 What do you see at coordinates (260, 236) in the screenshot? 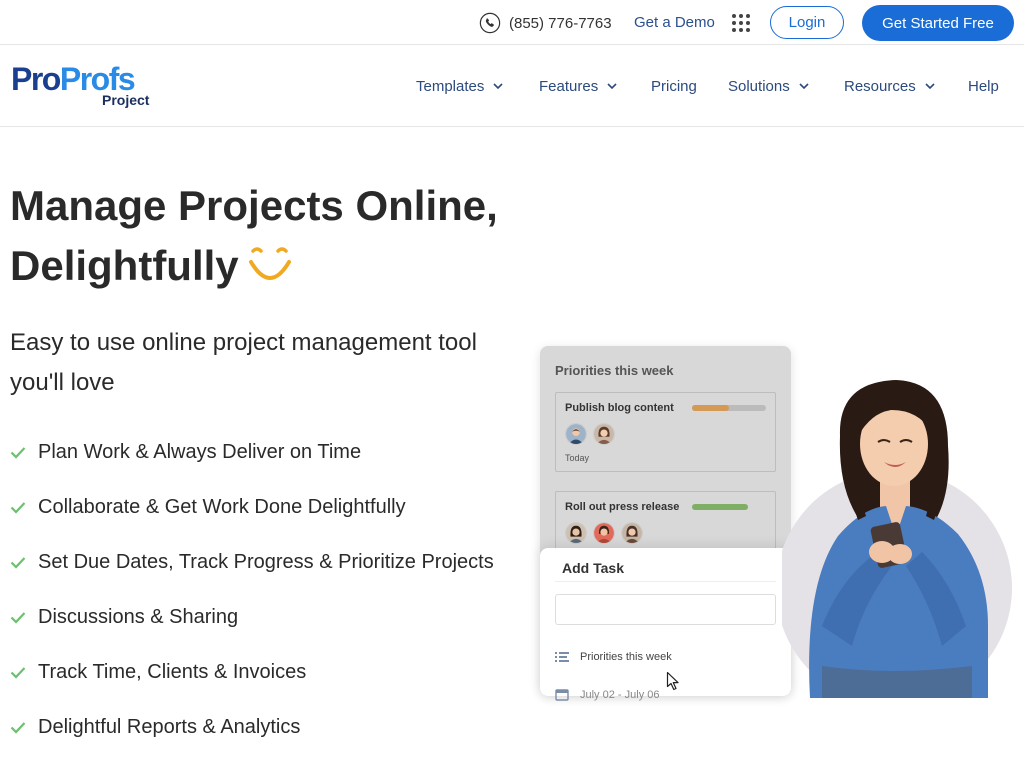
I see `hero-title: Manage Projects Online, Delightfully` at bounding box center [260, 236].